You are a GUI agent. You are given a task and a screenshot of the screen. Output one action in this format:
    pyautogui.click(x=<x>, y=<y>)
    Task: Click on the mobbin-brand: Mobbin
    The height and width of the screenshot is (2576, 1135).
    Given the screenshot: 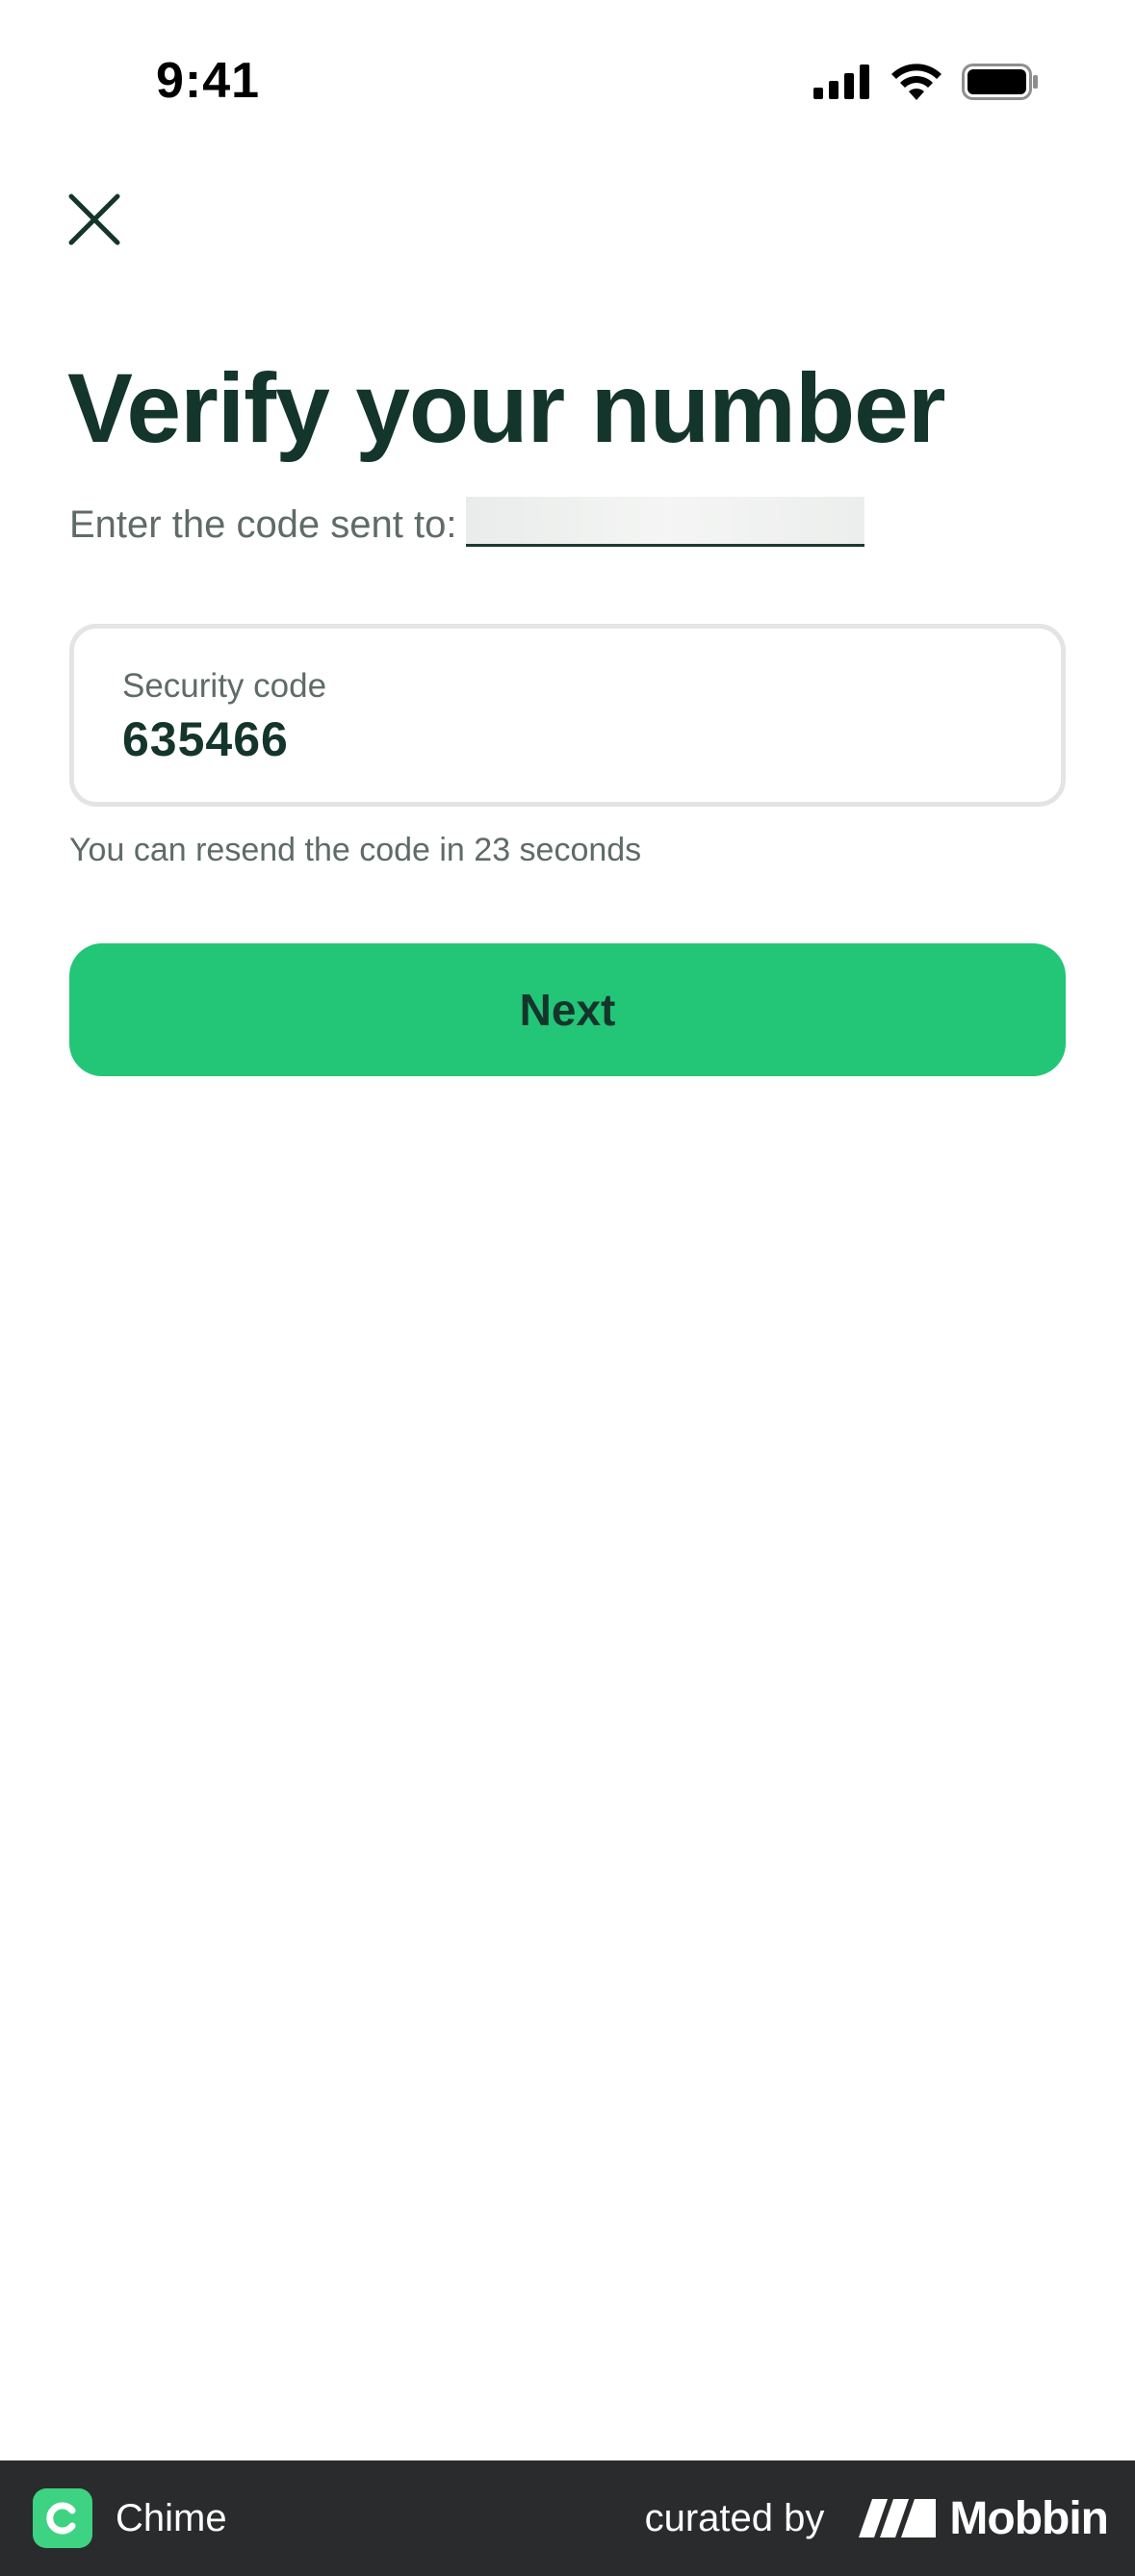 What is the action you would take?
    pyautogui.click(x=984, y=2519)
    